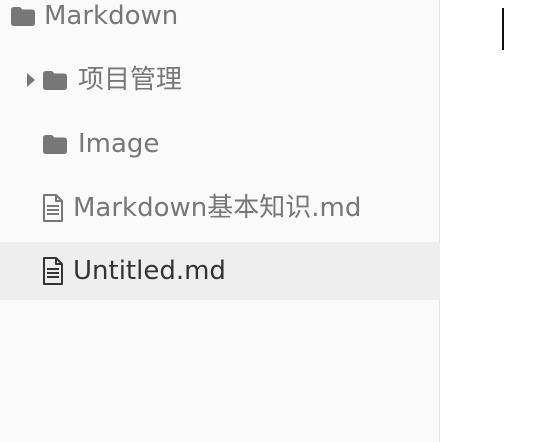 Image resolution: width=544 pixels, height=442 pixels. Describe the element at coordinates (220, 144) in the screenshot. I see `sidebar-item-image: Image` at that location.